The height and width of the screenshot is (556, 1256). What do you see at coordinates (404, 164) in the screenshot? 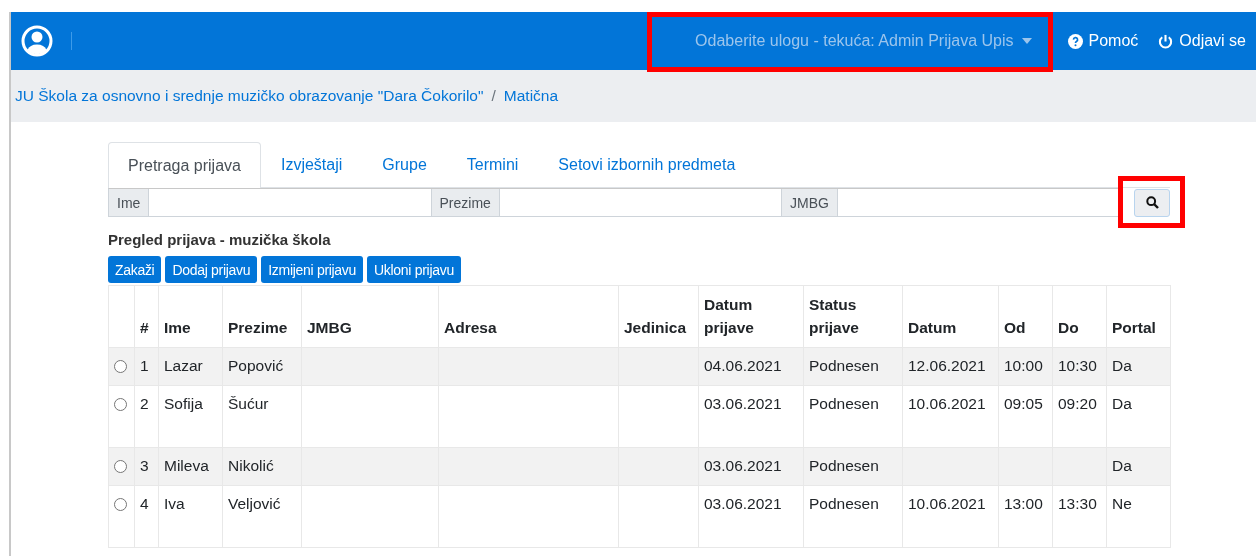
I see `tab: Grupe` at bounding box center [404, 164].